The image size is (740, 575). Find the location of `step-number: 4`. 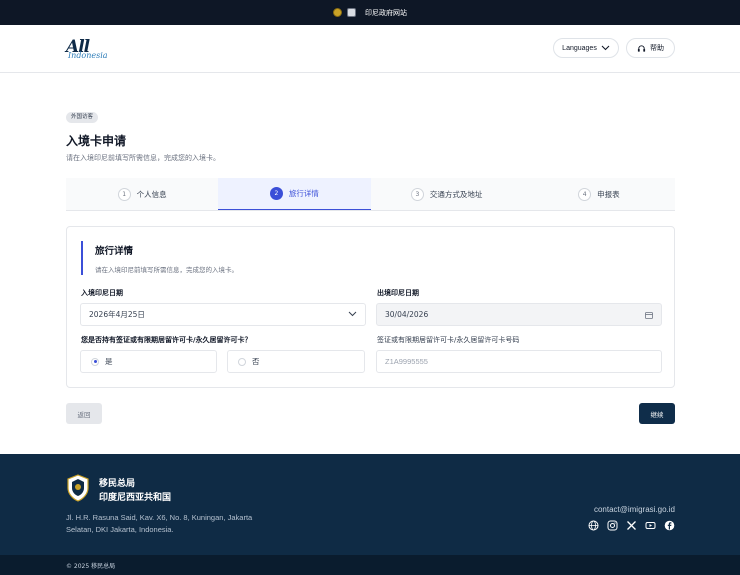

step-number: 4 is located at coordinates (585, 194).